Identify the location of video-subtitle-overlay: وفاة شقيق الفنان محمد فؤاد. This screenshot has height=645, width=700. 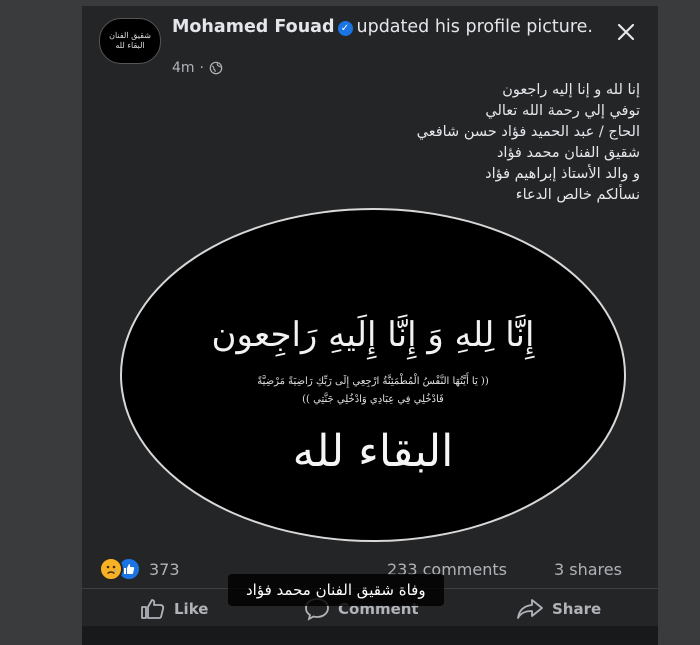
(336, 590).